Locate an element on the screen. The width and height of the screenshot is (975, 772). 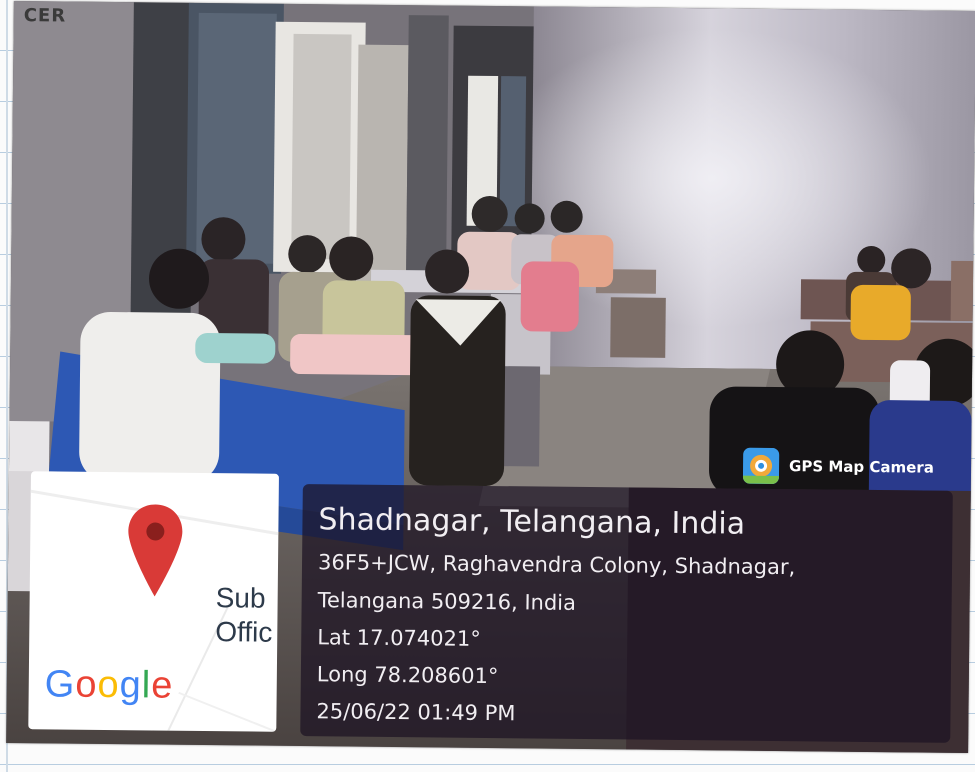
google-logo-letter: g is located at coordinates (130, 685).